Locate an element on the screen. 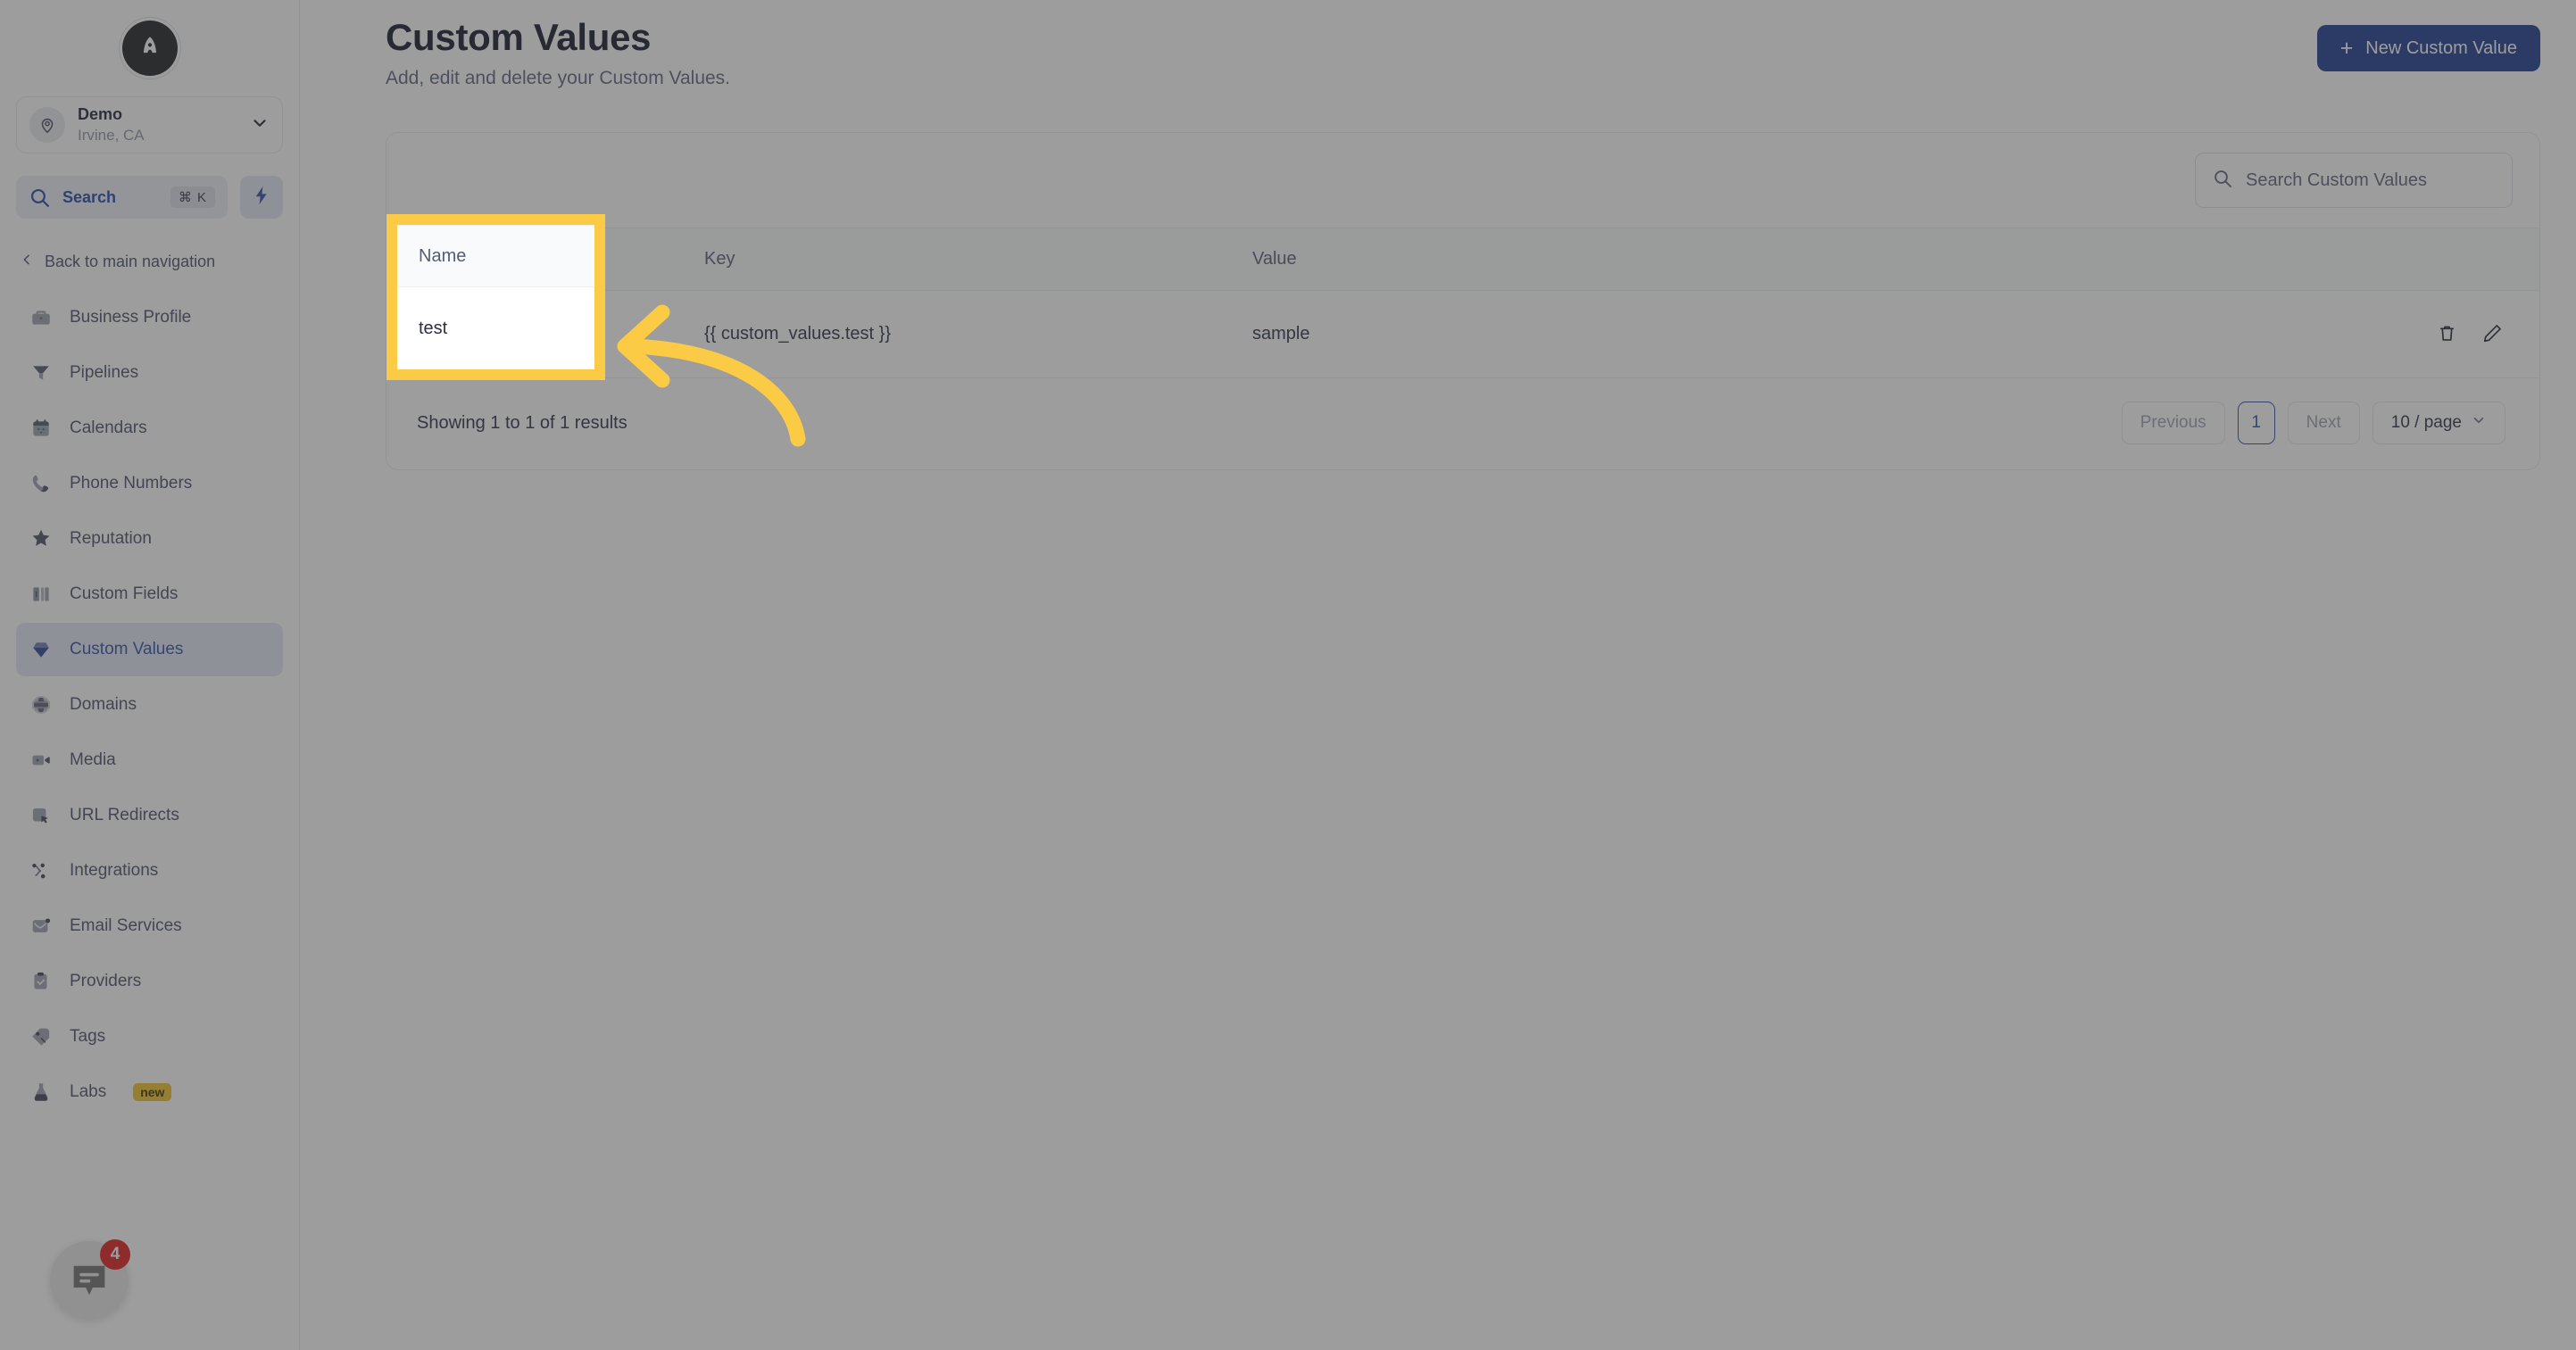 The width and height of the screenshot is (2576, 1350). gem-icon is located at coordinates (41, 649).